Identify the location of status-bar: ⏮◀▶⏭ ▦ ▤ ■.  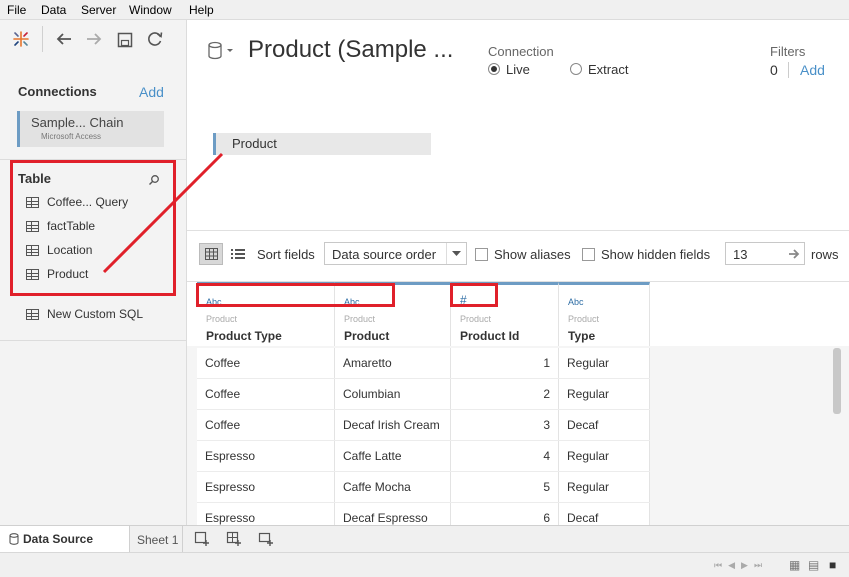
(424, 564).